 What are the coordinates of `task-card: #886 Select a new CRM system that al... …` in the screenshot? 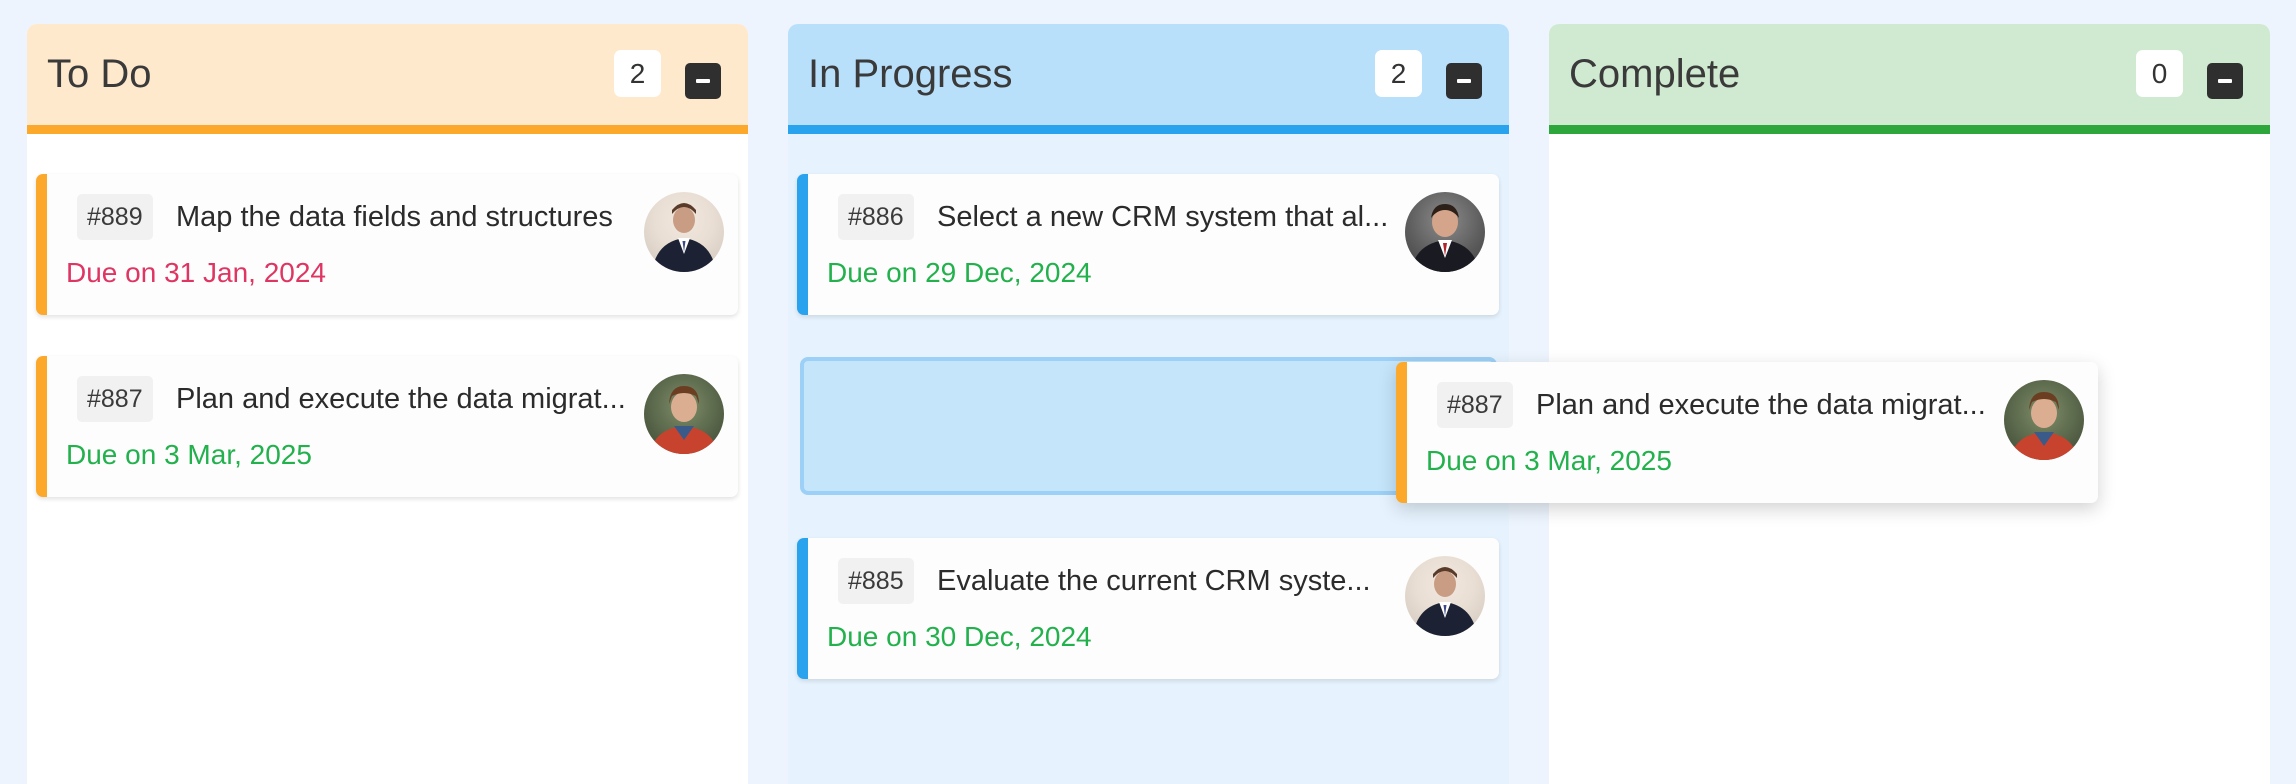 It's located at (1148, 244).